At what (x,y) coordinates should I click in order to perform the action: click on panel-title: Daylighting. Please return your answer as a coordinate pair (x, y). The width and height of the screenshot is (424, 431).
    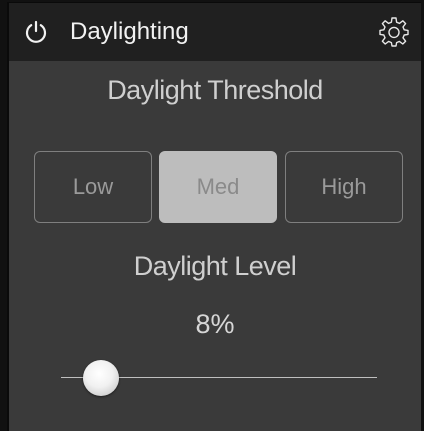
    Looking at the image, I should click on (129, 31).